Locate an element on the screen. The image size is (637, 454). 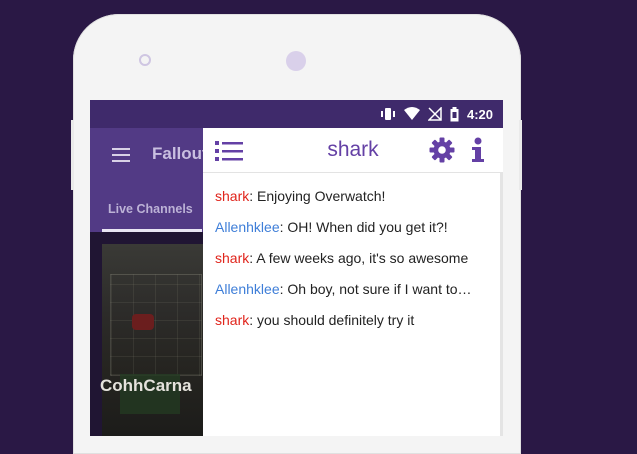
chat-message: shark: A few weeks ago, it's so awesome is located at coordinates (341, 258).